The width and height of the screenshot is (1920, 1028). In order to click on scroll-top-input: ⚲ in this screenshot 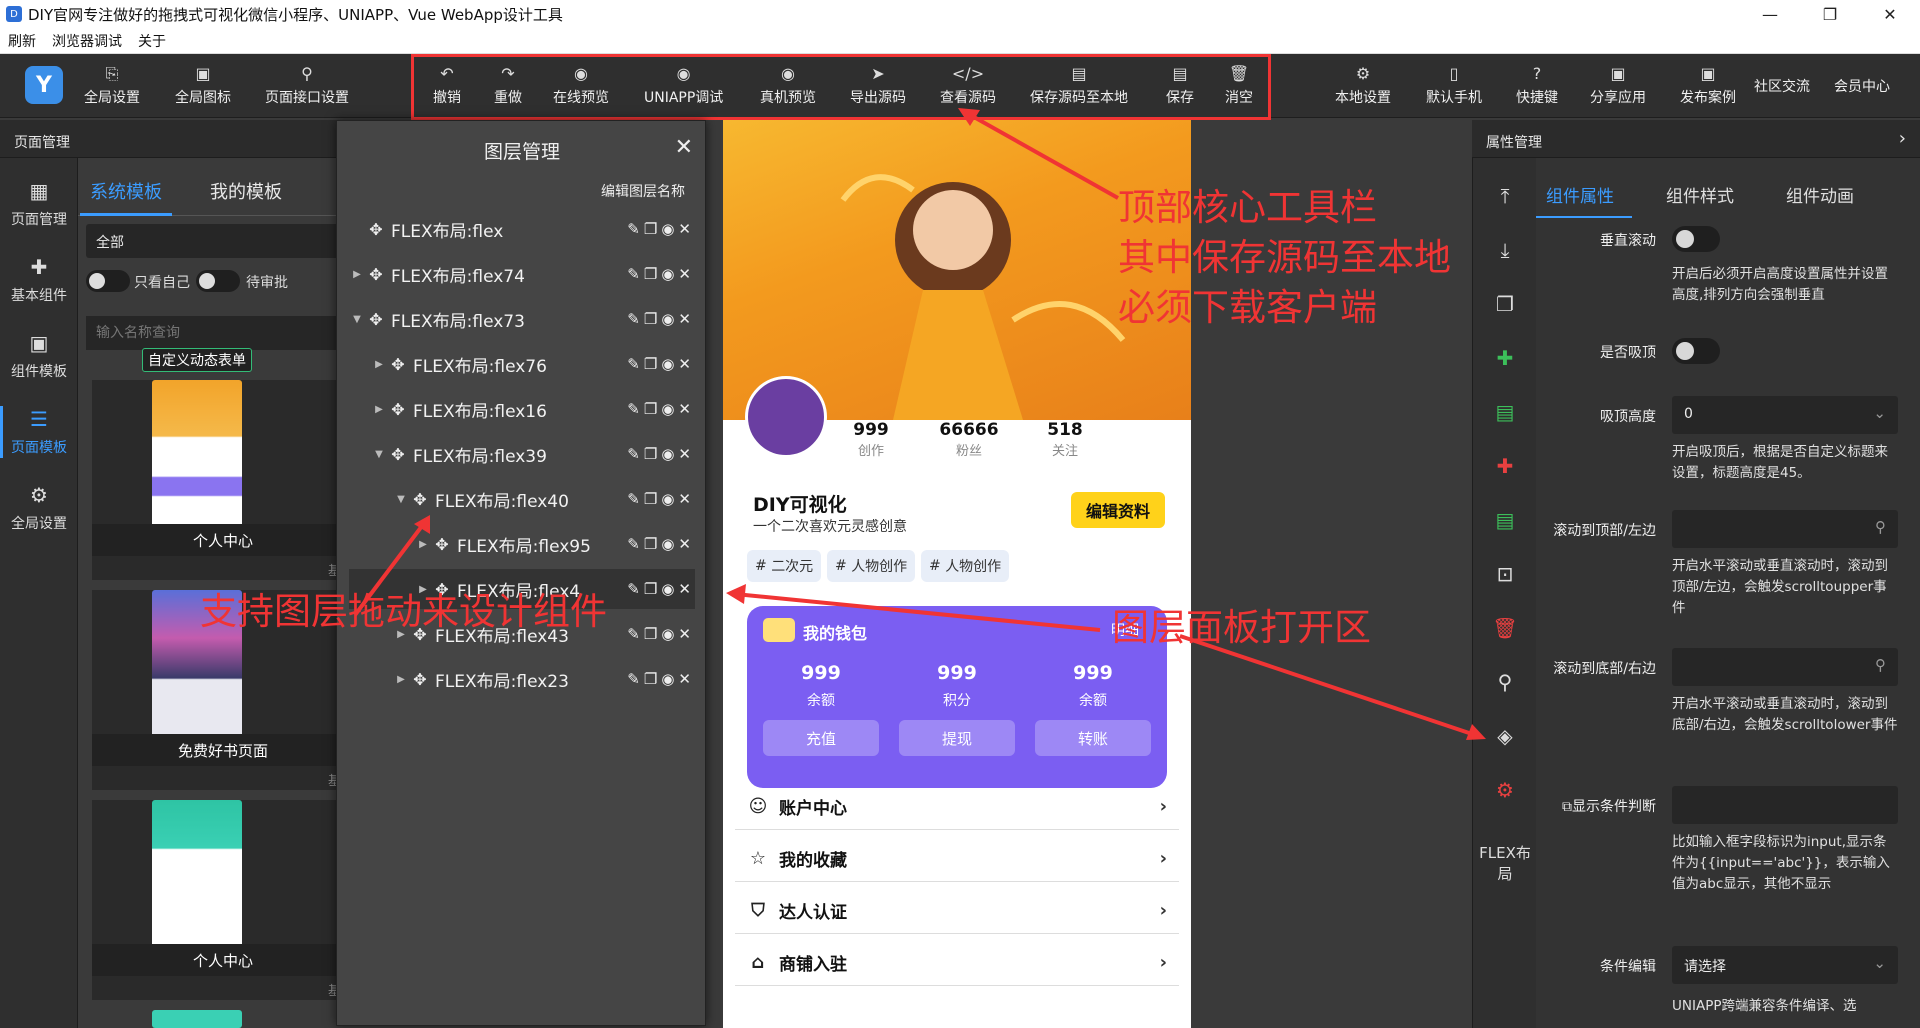, I will do `click(1785, 529)`.